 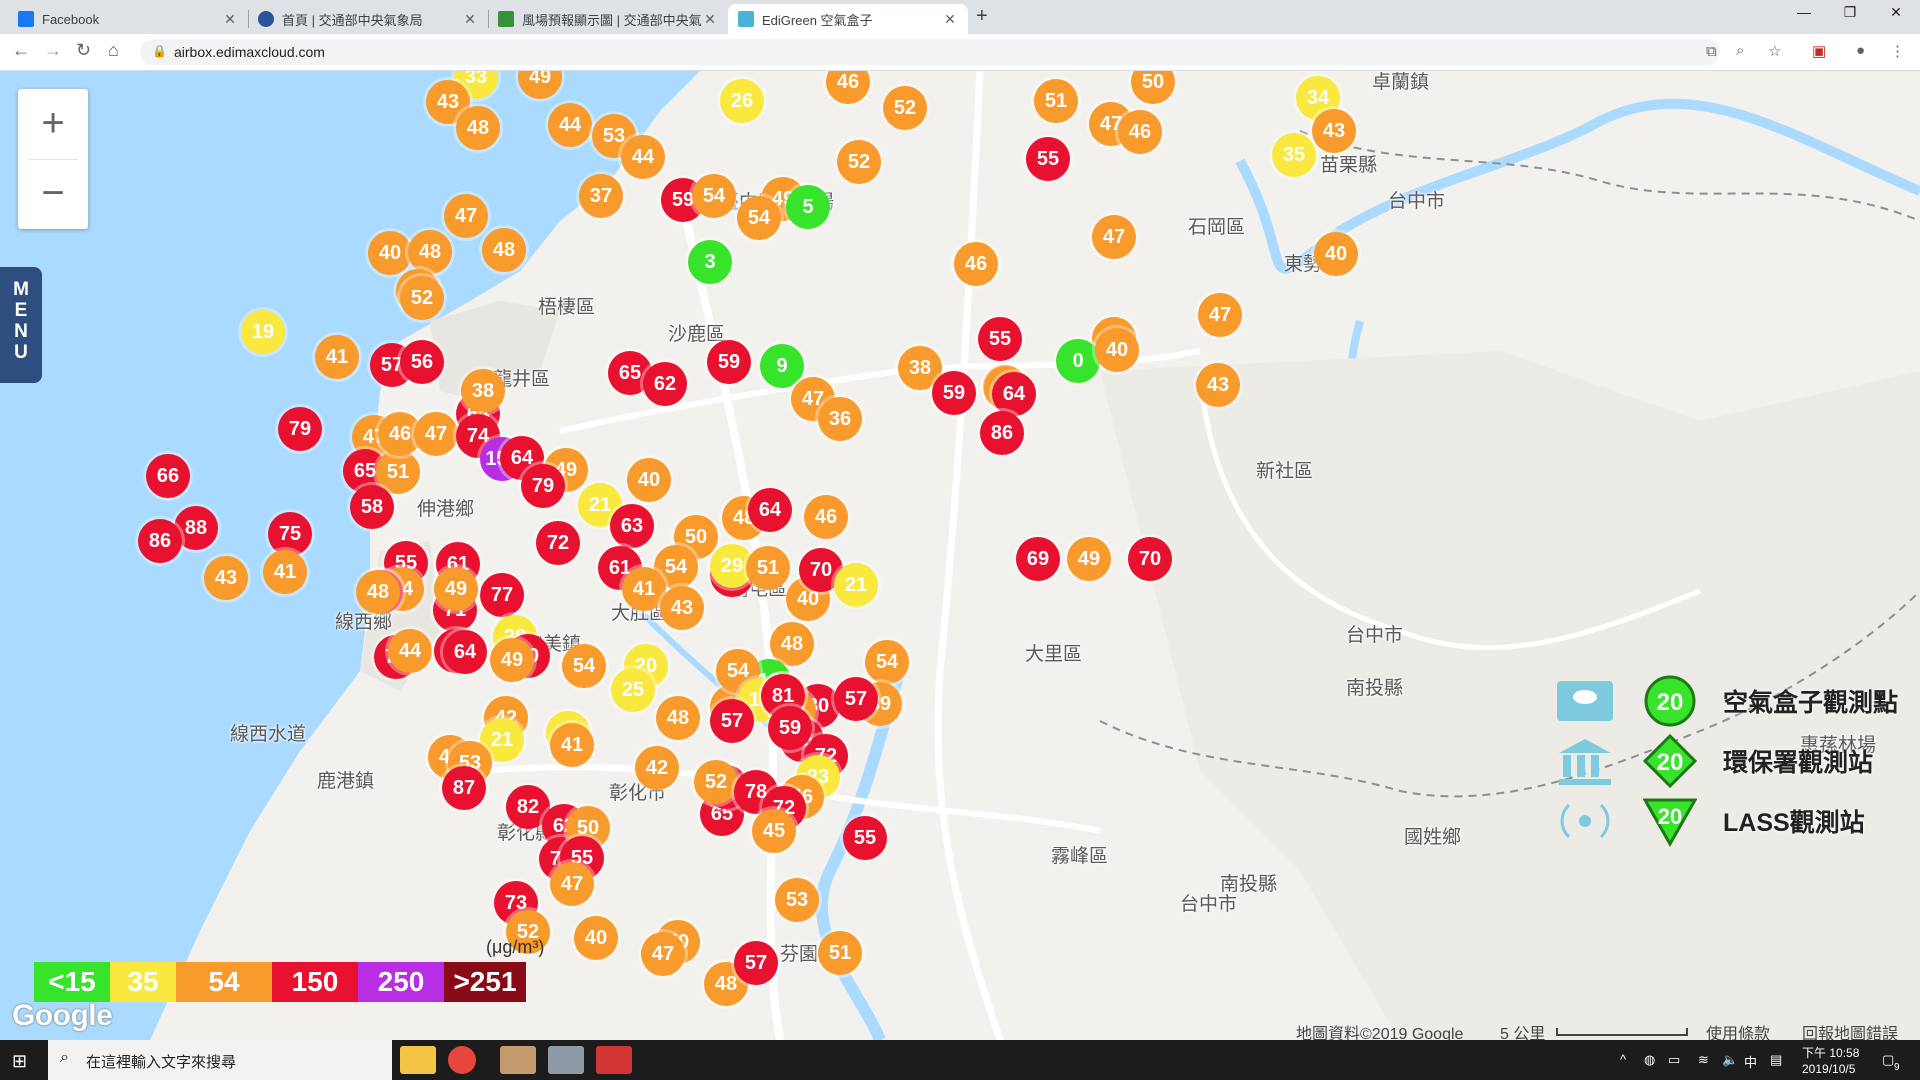 I want to click on zoom-in-button: +, so click(x=53, y=124).